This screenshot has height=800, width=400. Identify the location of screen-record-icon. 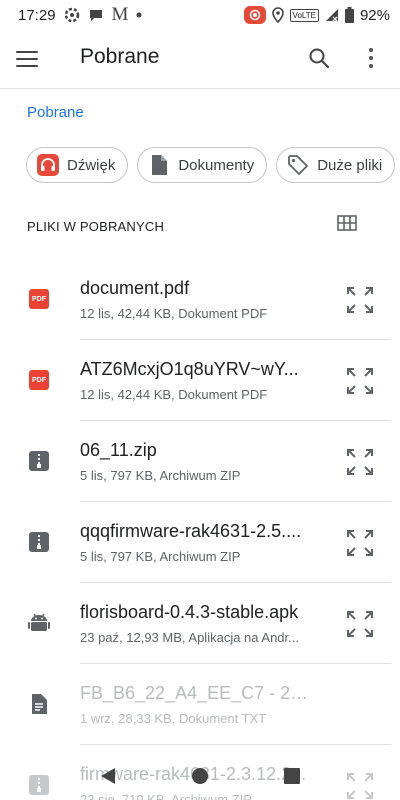
(254, 15).